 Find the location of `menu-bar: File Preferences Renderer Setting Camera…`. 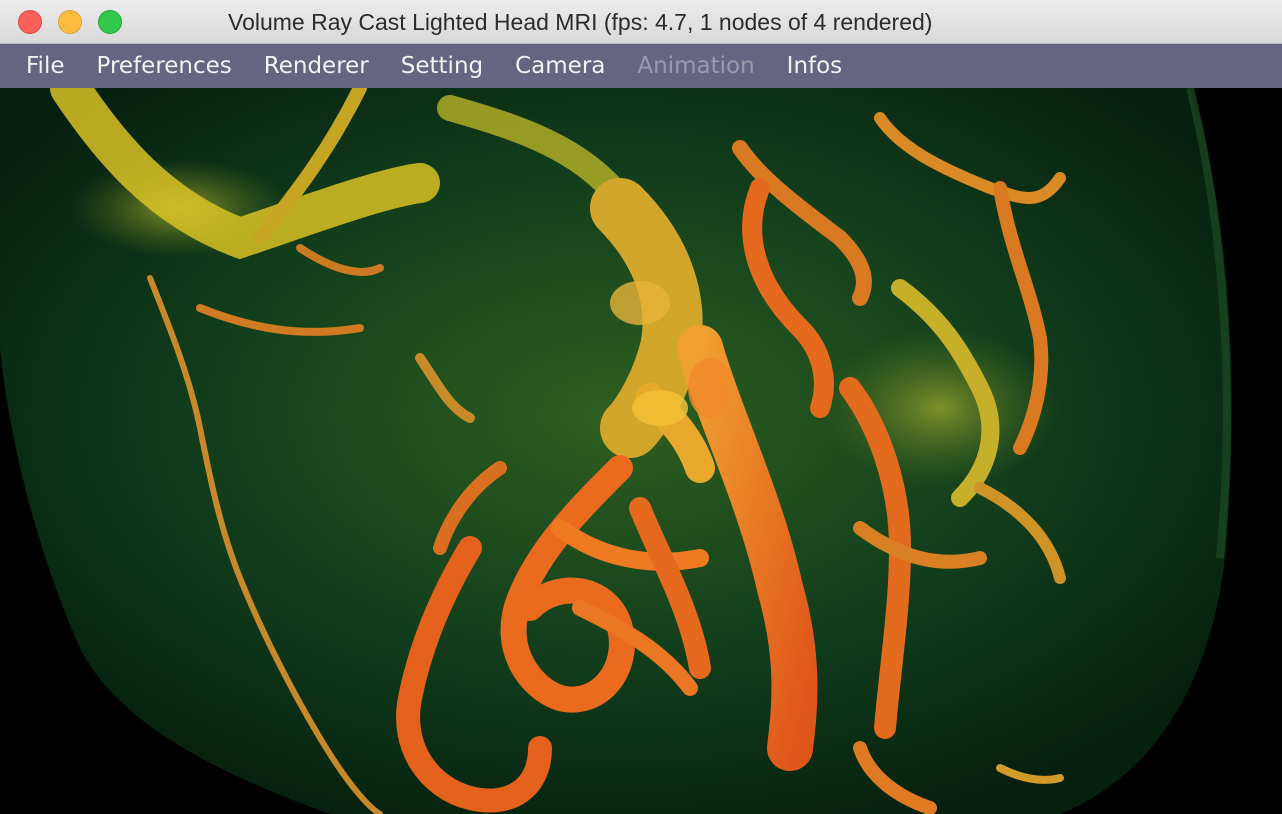

menu-bar: File Preferences Renderer Setting Camera… is located at coordinates (641, 66).